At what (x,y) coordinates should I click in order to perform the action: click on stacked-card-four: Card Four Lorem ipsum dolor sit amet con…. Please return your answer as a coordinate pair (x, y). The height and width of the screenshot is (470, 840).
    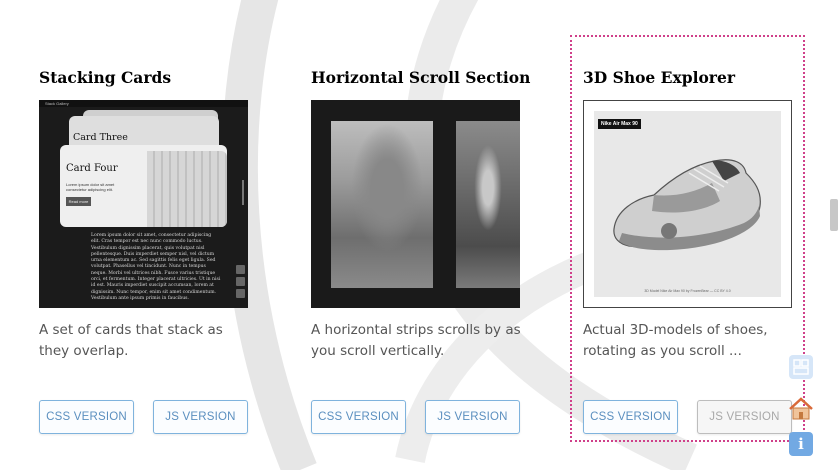
    Looking at the image, I should click on (143, 186).